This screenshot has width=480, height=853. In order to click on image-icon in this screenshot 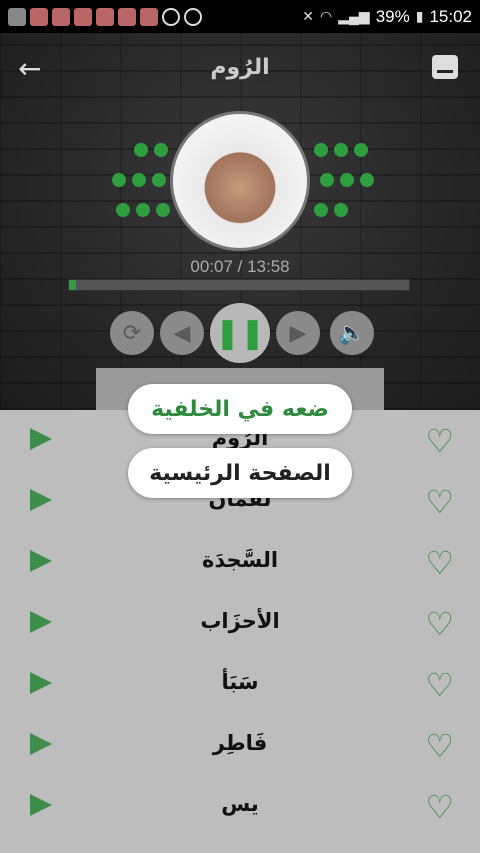, I will do `click(17, 16)`.